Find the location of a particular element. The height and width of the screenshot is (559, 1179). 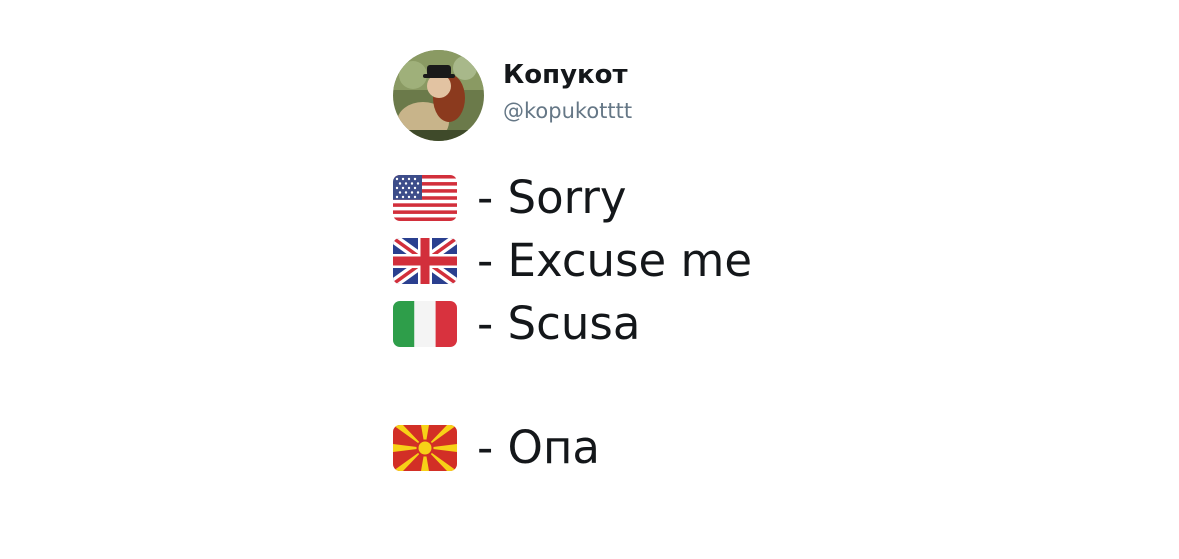

tweet-line: - Опа is located at coordinates (496, 448).